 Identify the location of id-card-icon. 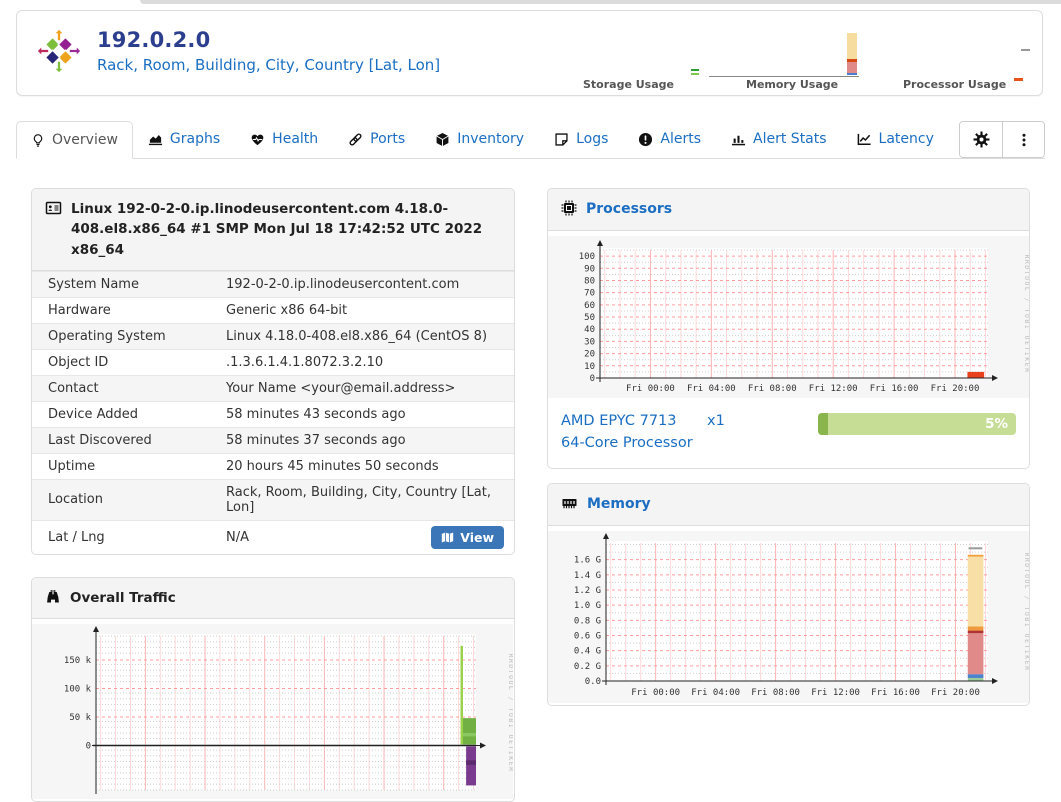
(53, 208).